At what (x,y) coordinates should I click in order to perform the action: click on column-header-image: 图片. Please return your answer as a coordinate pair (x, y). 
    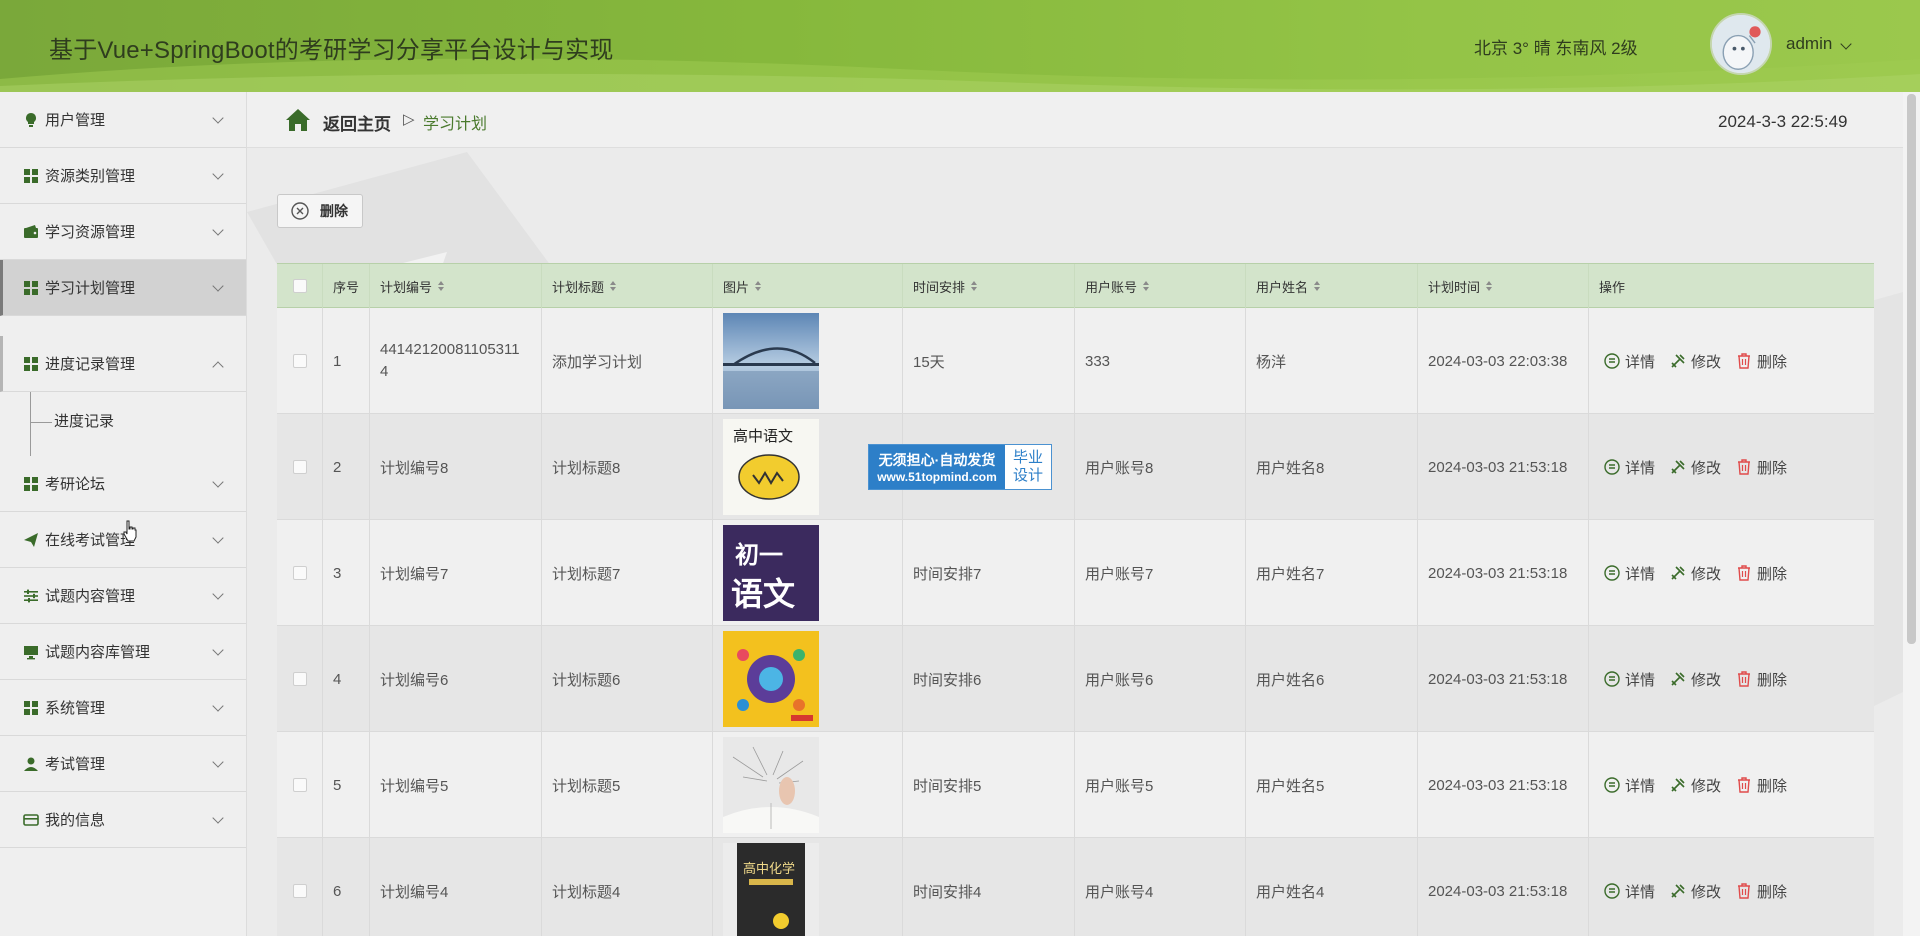
    Looking at the image, I should click on (808, 286).